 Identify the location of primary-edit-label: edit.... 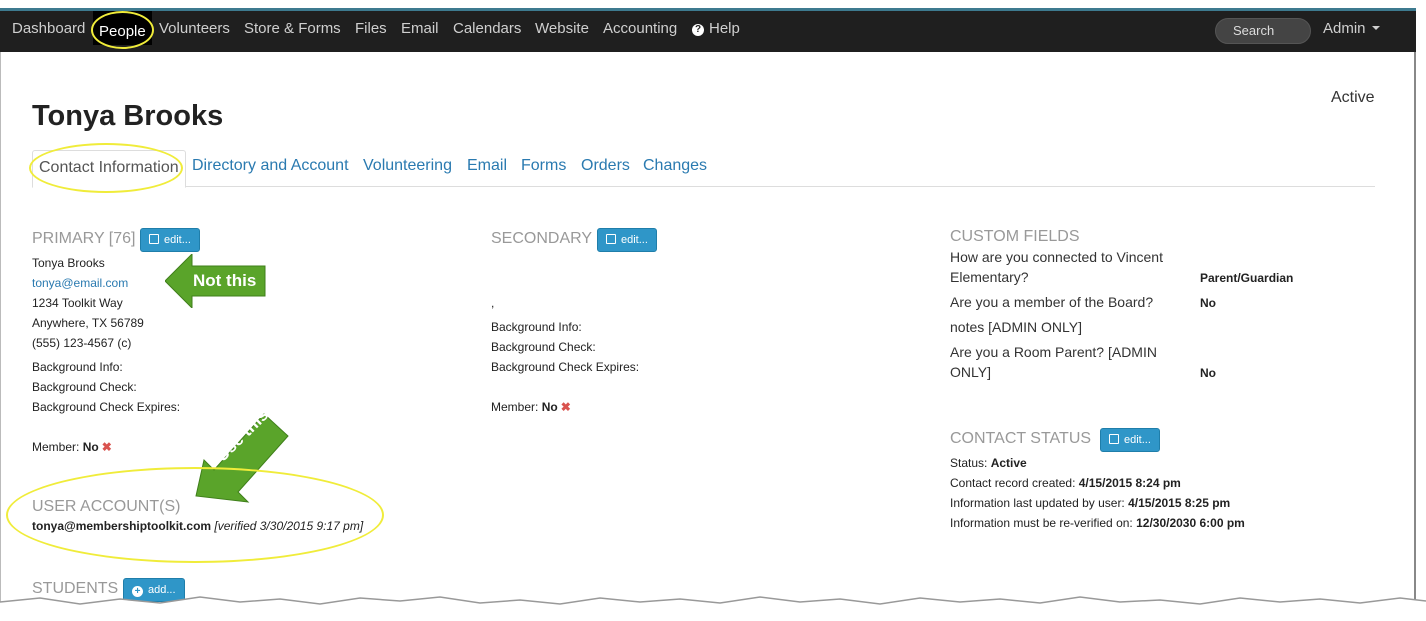
(177, 240).